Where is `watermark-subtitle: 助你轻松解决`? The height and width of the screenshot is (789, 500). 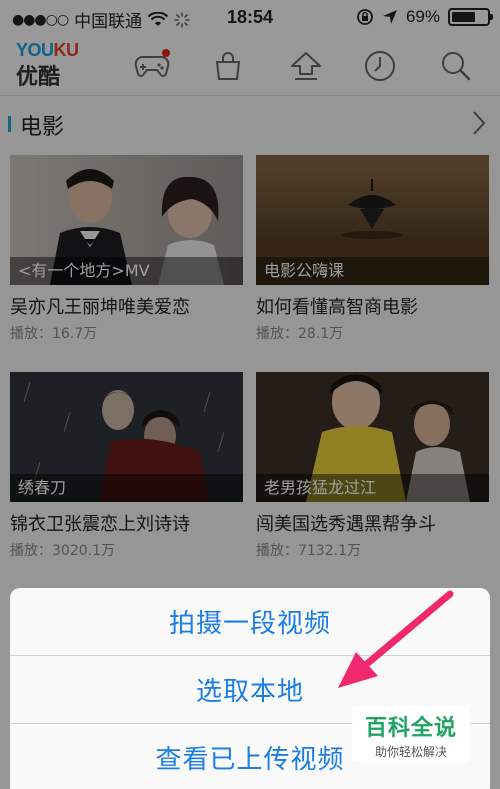
watermark-subtitle: 助你轻松解决 is located at coordinates (410, 752).